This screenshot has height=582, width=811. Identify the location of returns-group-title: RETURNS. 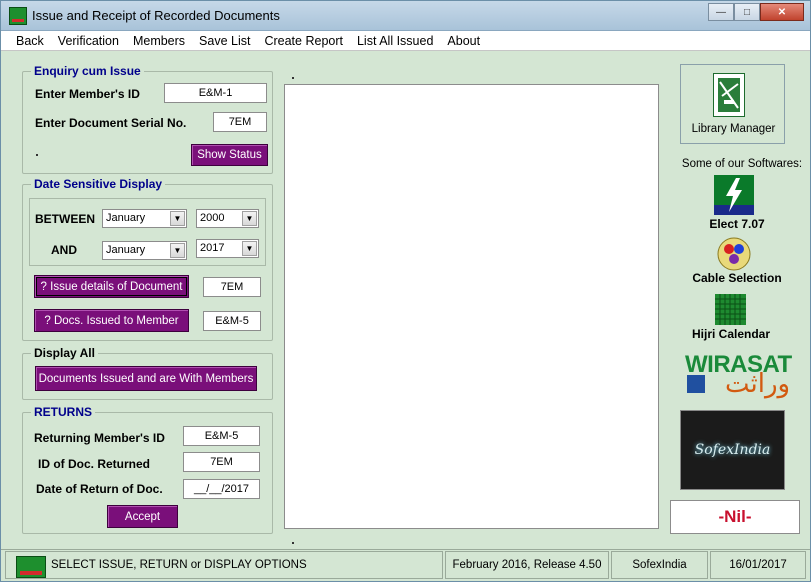
(63, 412).